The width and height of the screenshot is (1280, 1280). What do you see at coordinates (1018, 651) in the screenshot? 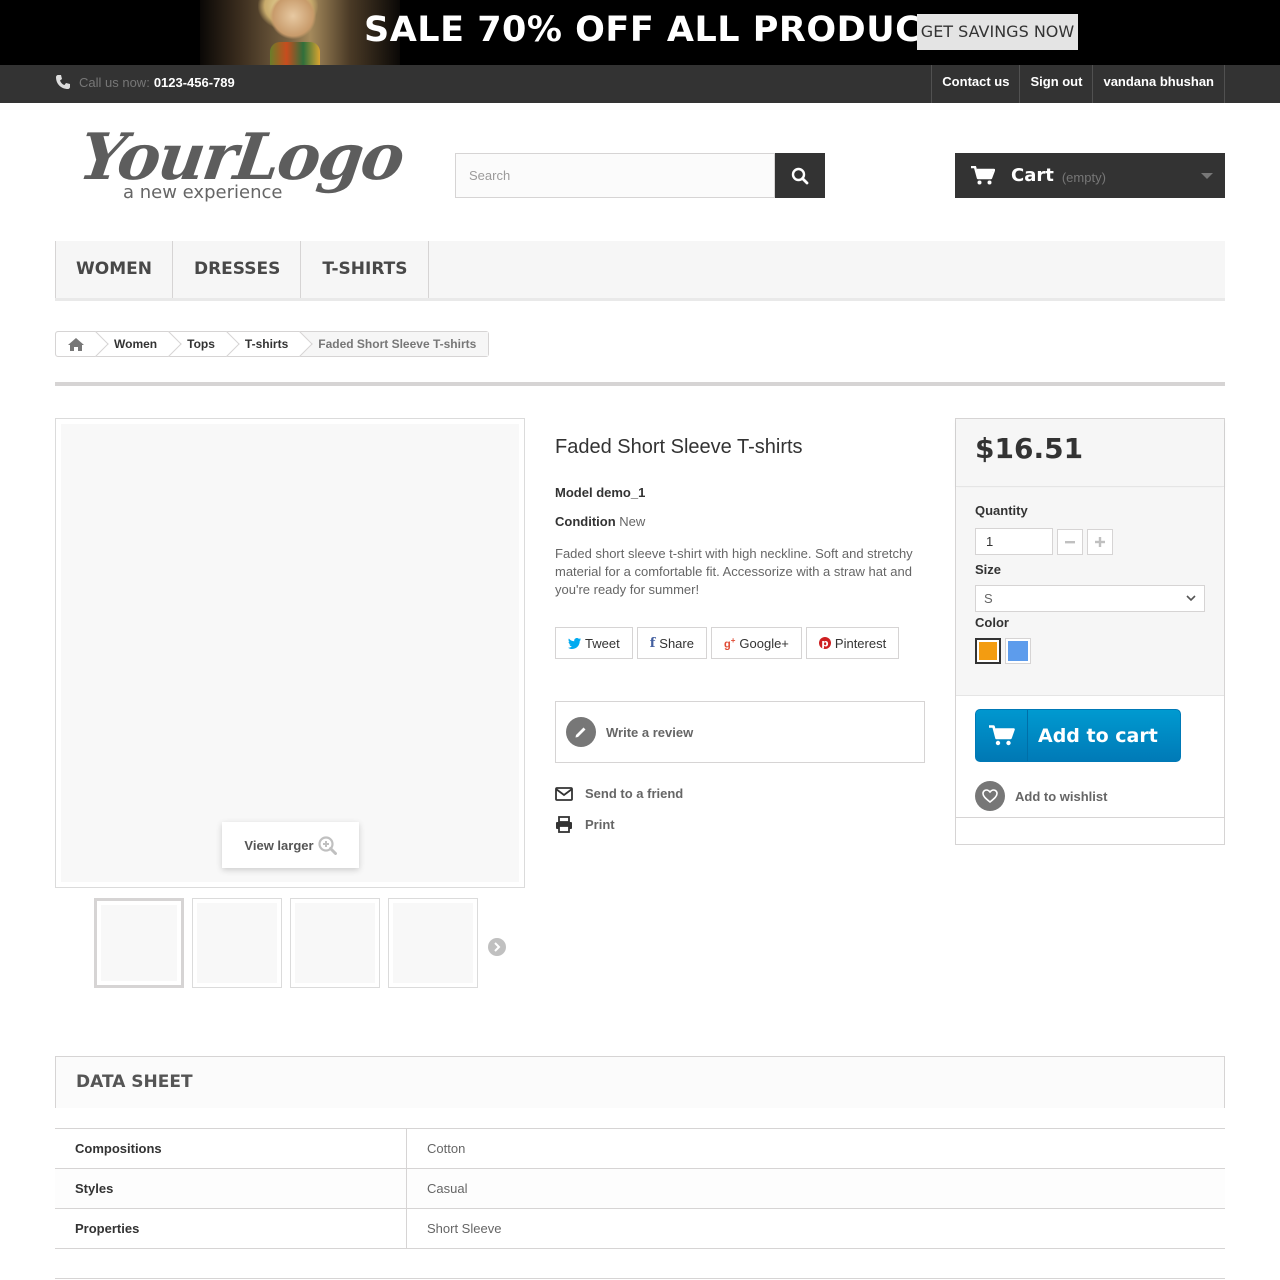
I see `color-swatch-blue` at bounding box center [1018, 651].